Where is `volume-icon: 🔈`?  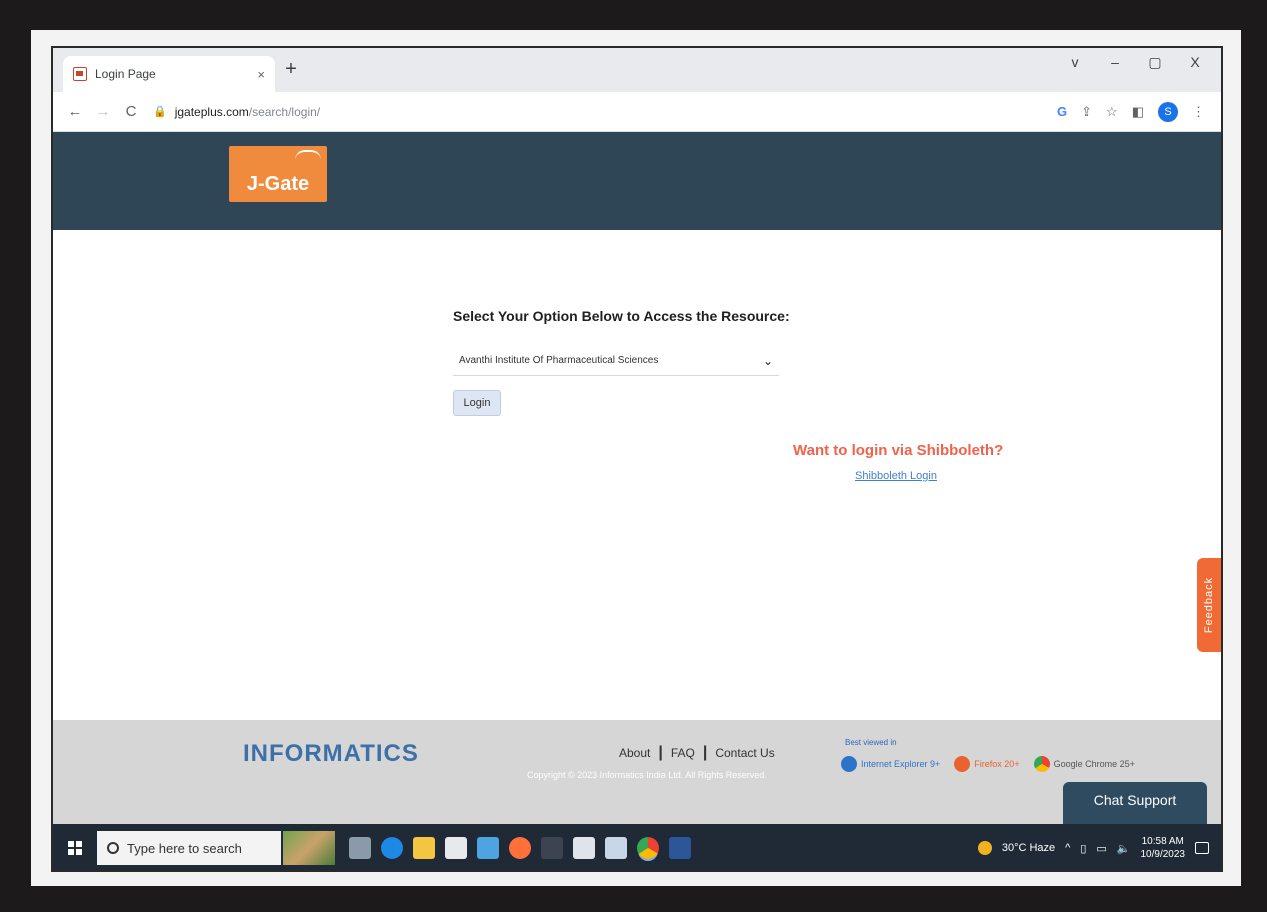
volume-icon: 🔈 is located at coordinates (1124, 848).